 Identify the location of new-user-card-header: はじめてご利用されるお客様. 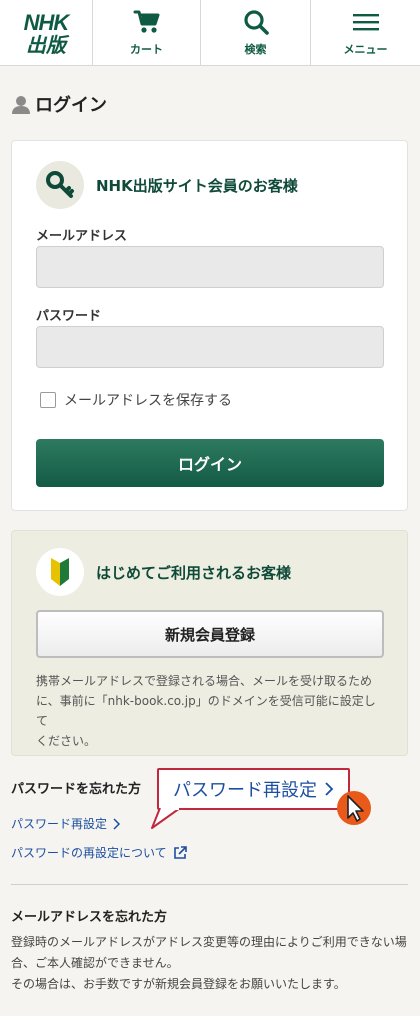
(163, 572).